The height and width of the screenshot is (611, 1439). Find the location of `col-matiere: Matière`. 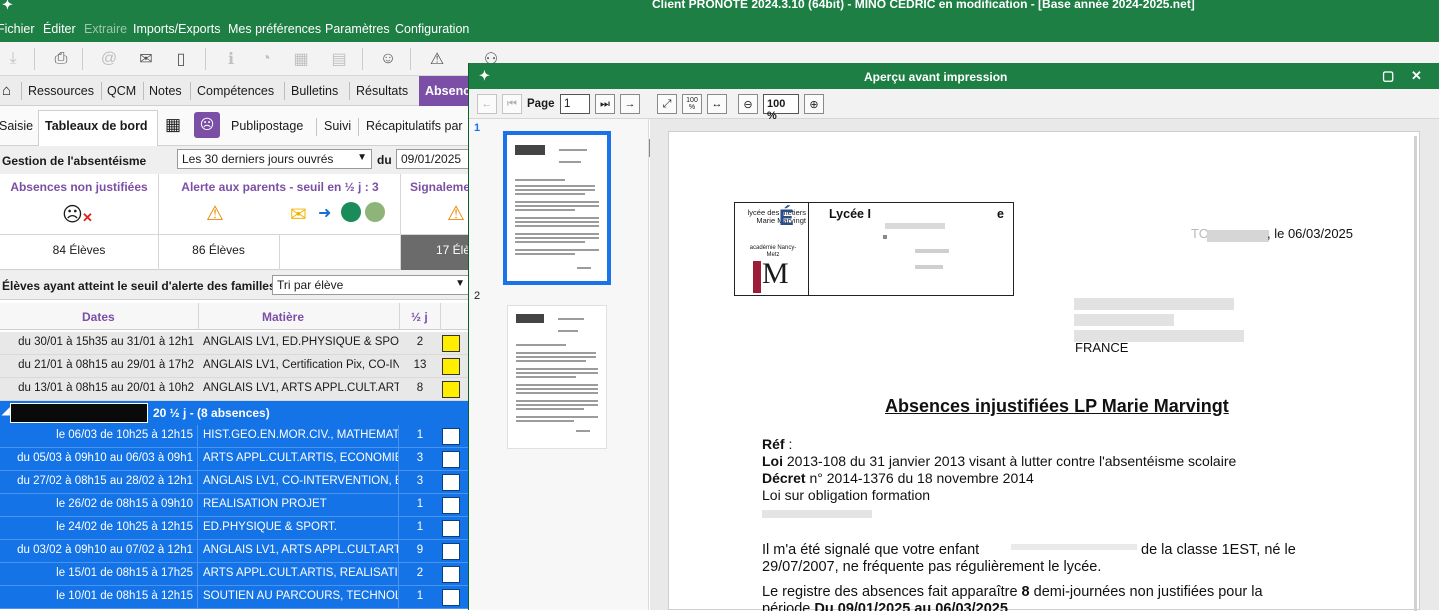

col-matiere: Matière is located at coordinates (283, 317).